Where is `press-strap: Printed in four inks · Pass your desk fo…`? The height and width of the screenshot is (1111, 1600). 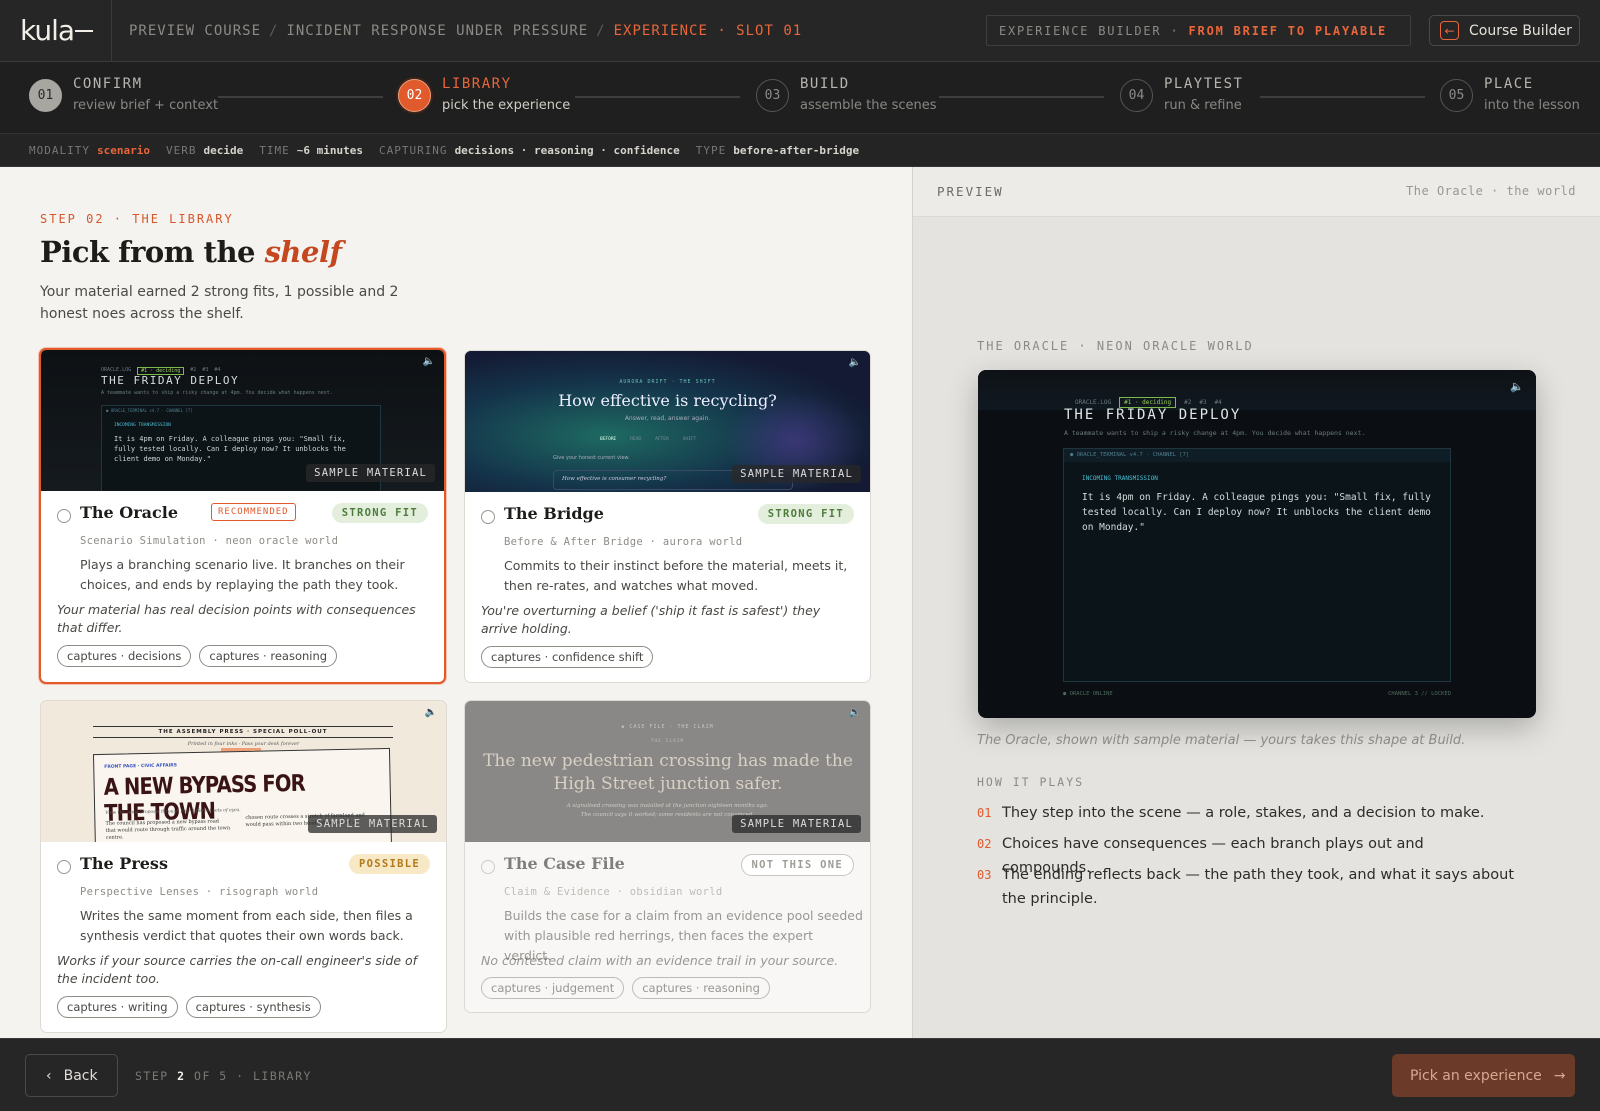 press-strap: Printed in four inks · Pass your desk fo… is located at coordinates (243, 744).